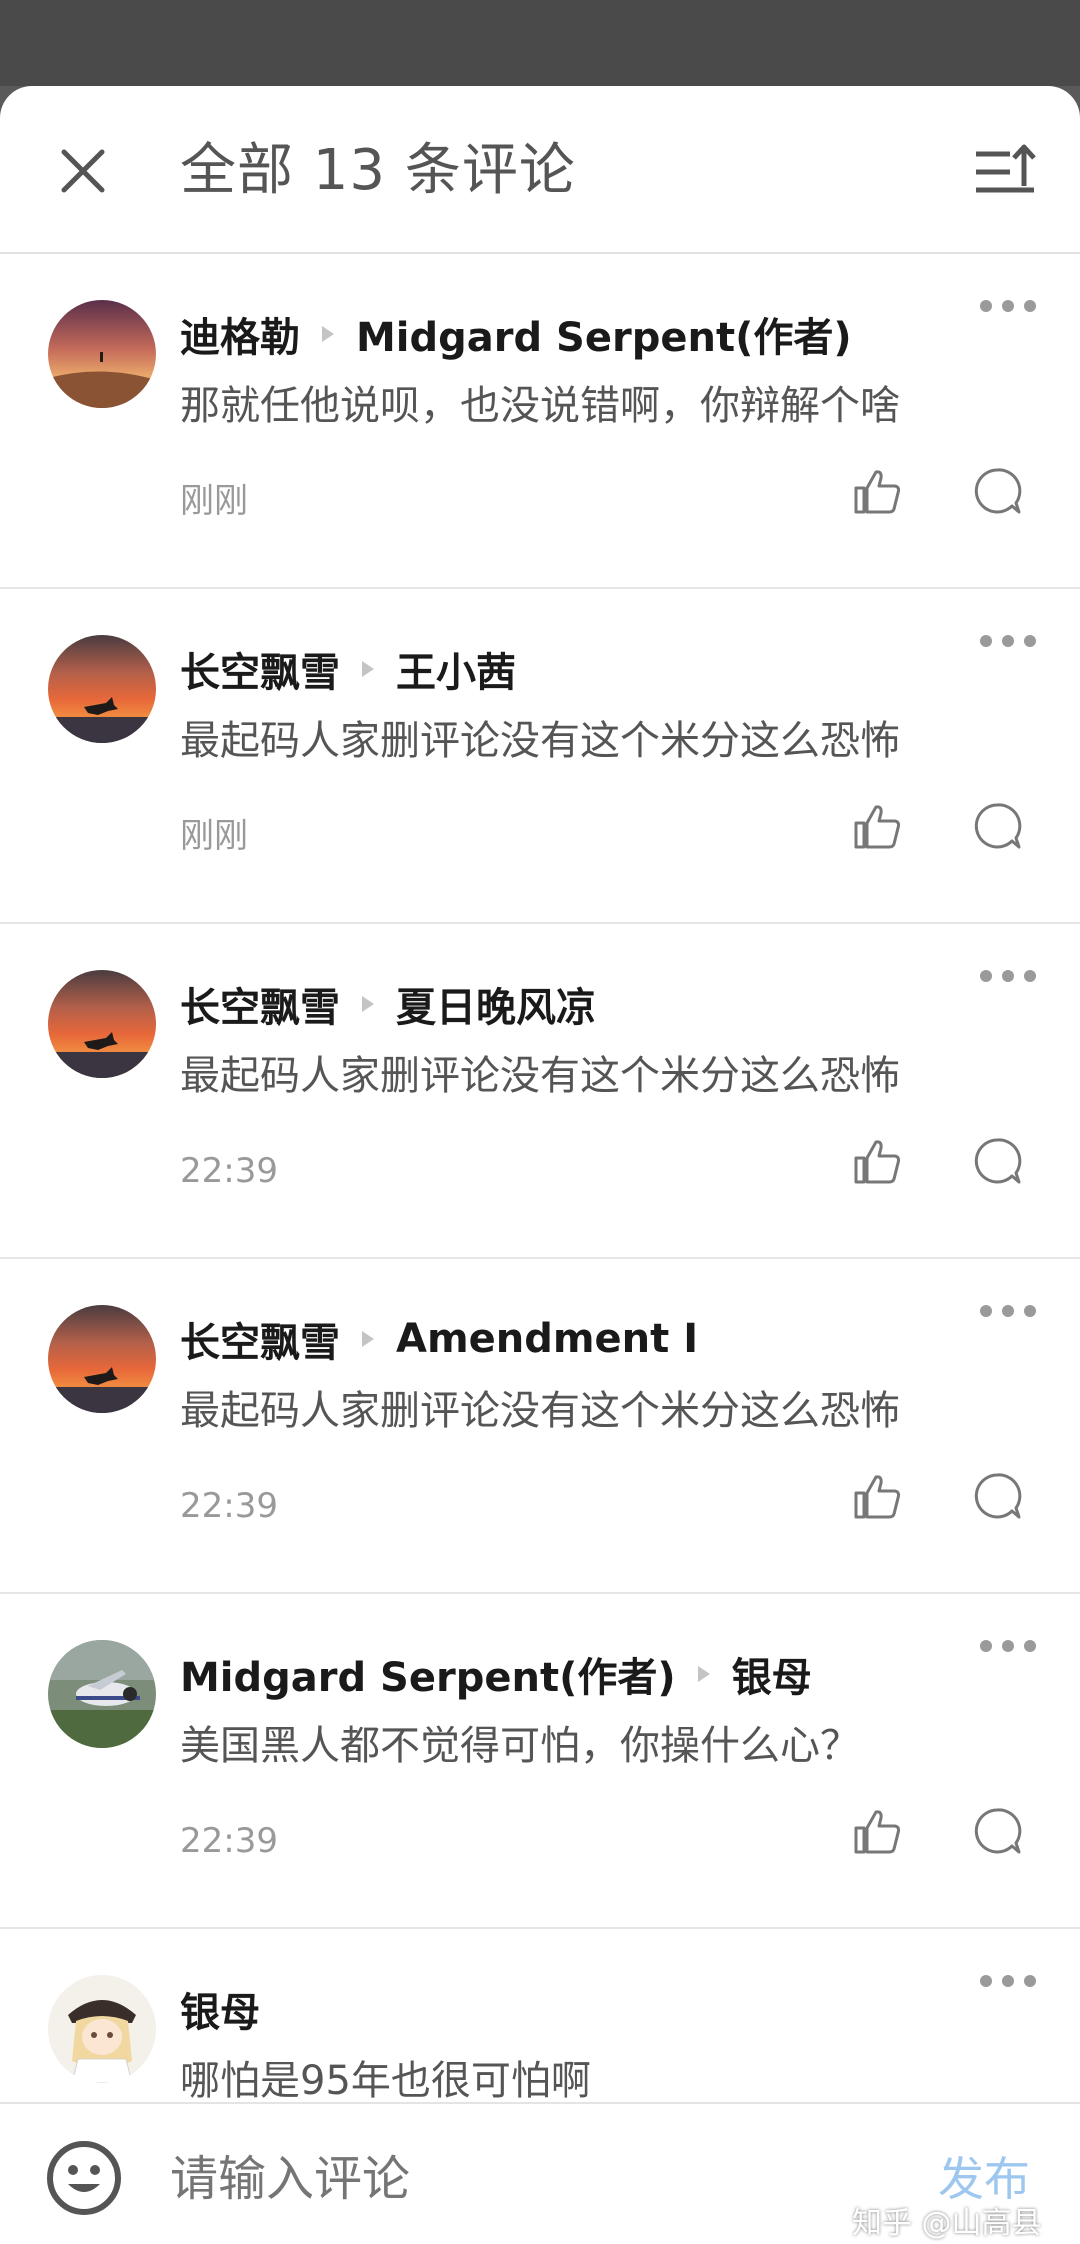 This screenshot has height=2244, width=1080. Describe the element at coordinates (495, 2179) in the screenshot. I see `comment-input` at that location.